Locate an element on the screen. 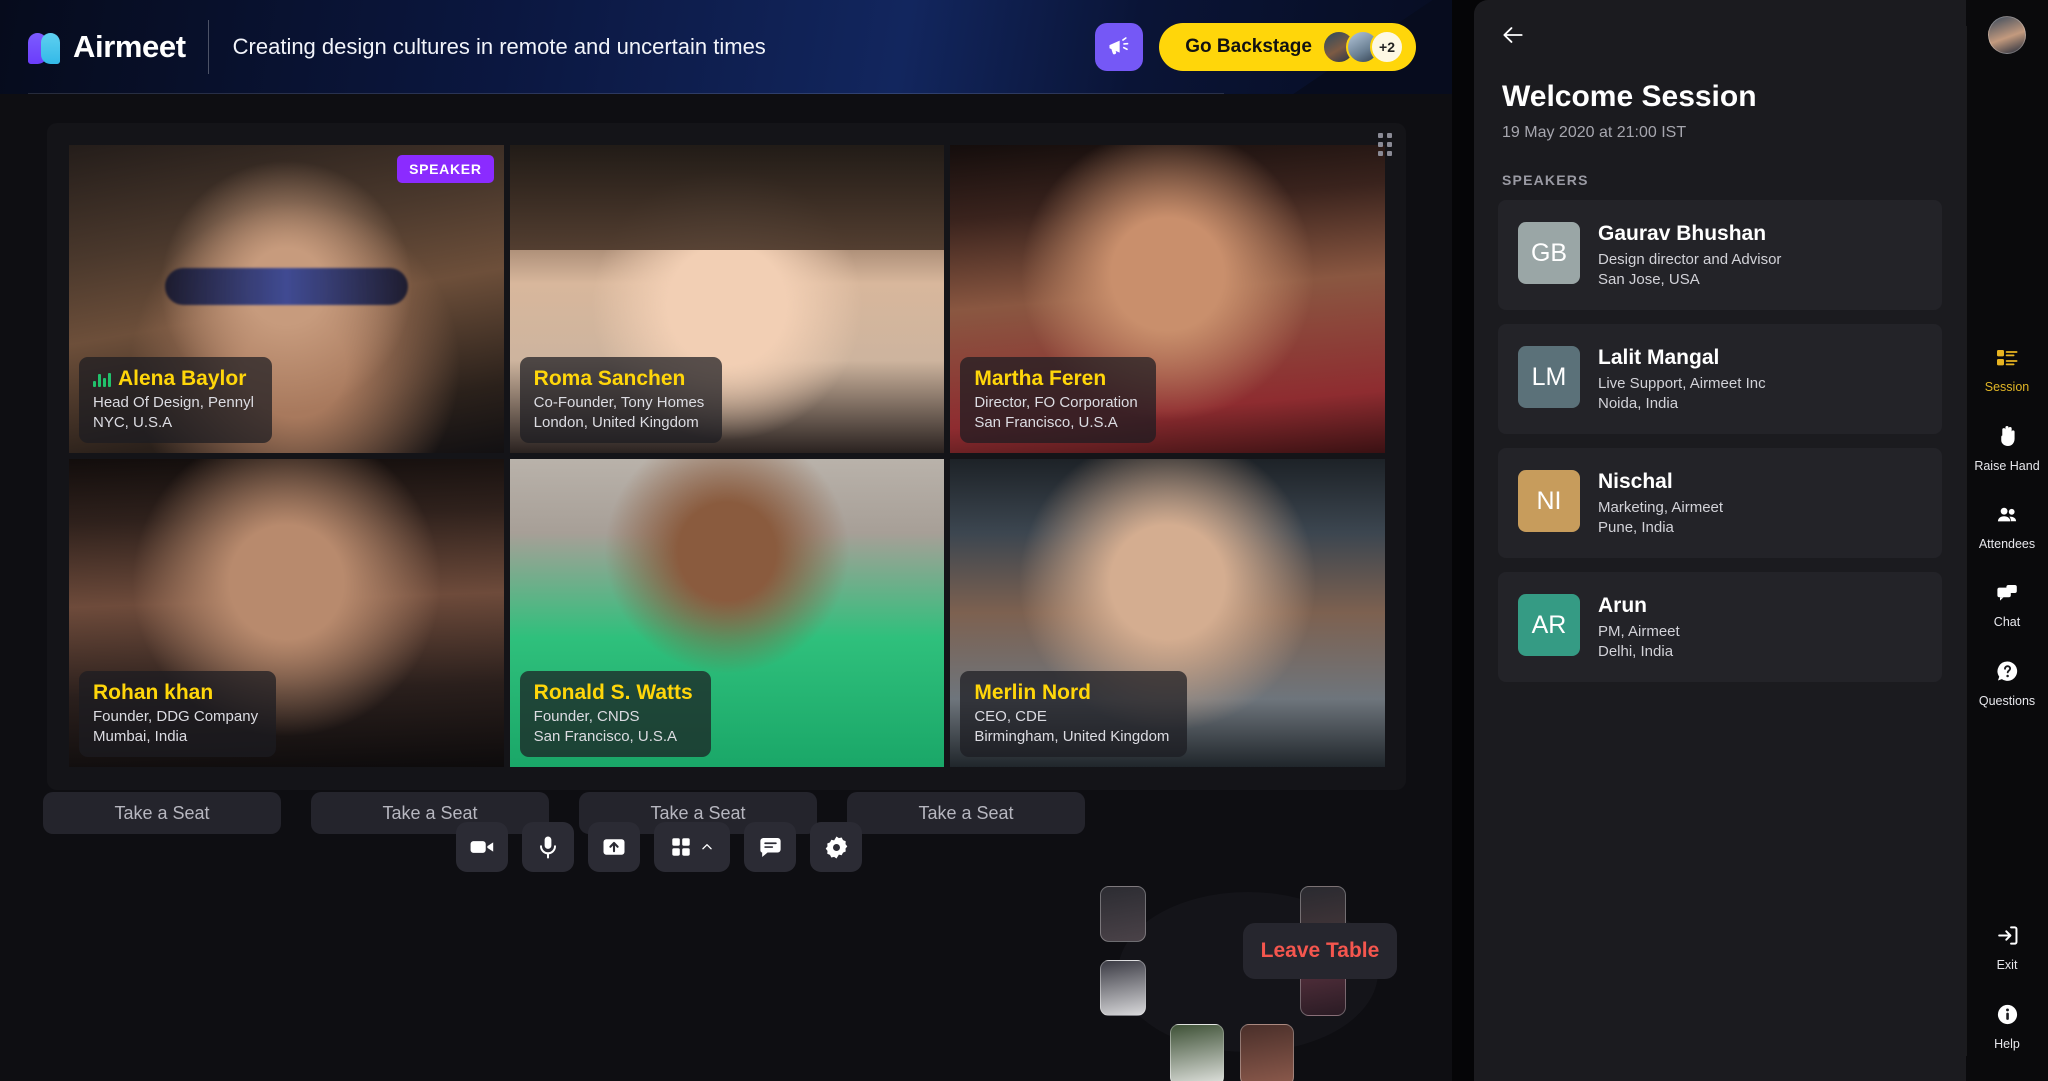 The width and height of the screenshot is (2048, 1081). participant-role: Head Of Design, Pennyl is located at coordinates (173, 402).